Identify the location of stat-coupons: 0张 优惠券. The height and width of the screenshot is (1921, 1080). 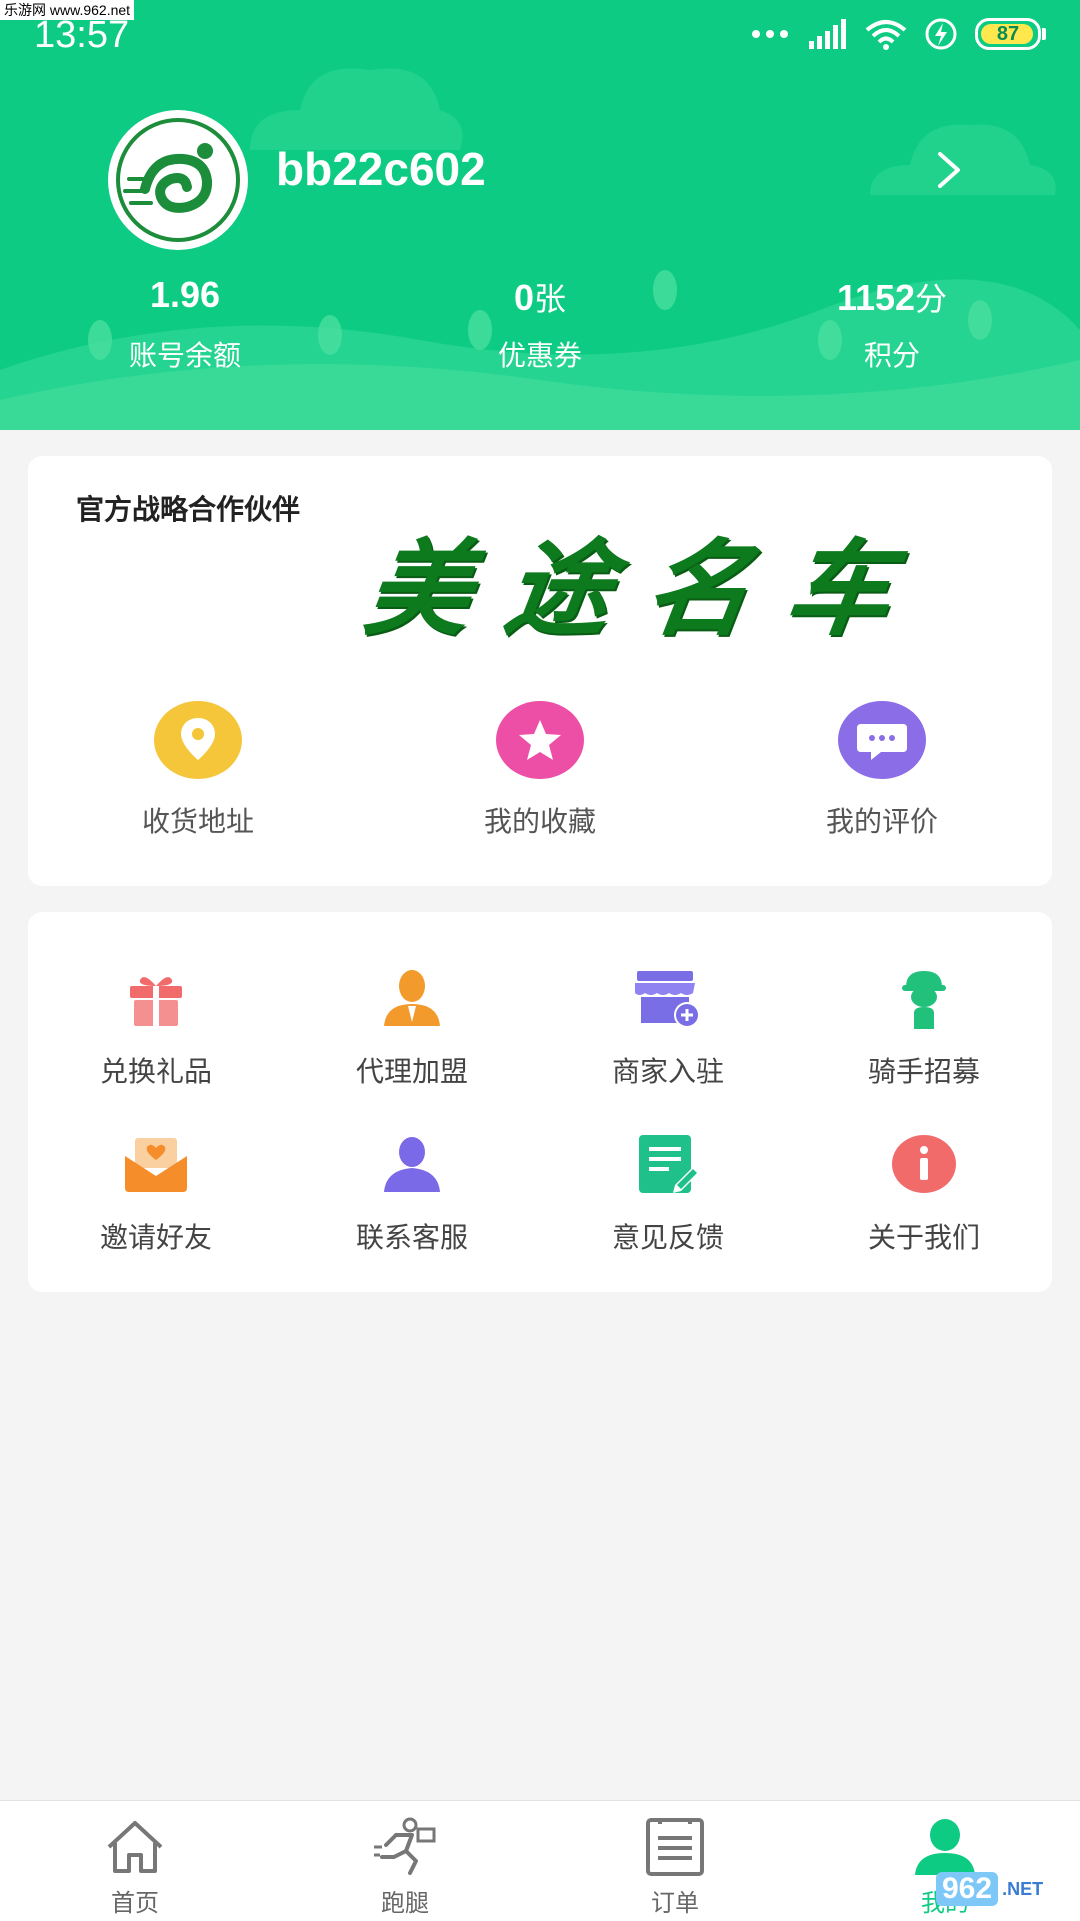
(540, 324).